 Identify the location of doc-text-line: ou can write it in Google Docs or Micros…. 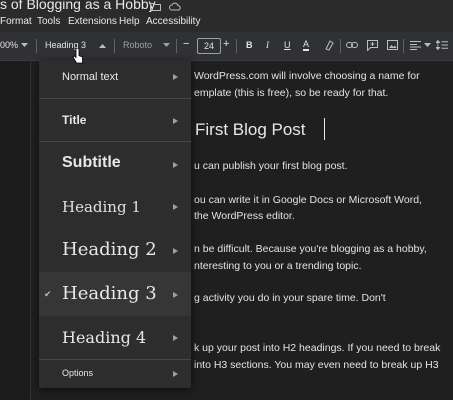
(308, 200).